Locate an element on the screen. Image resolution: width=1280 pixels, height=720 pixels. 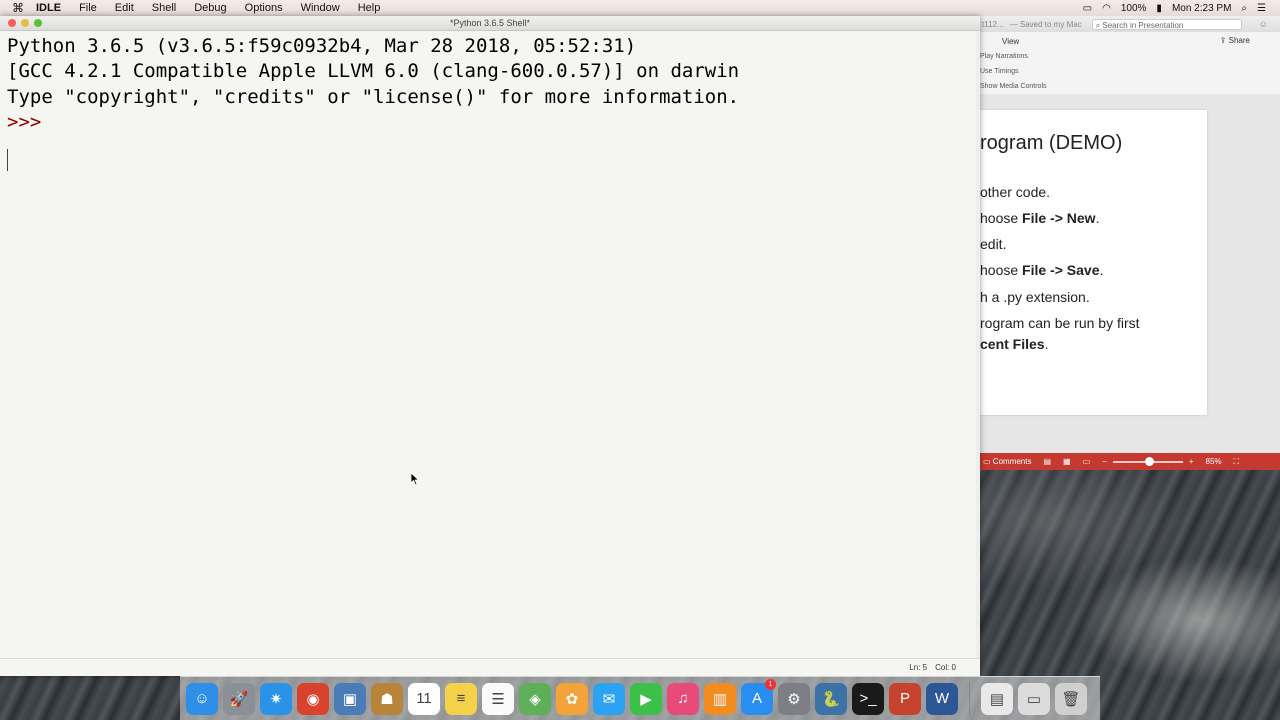
zoom-slider is located at coordinates (1147, 461).